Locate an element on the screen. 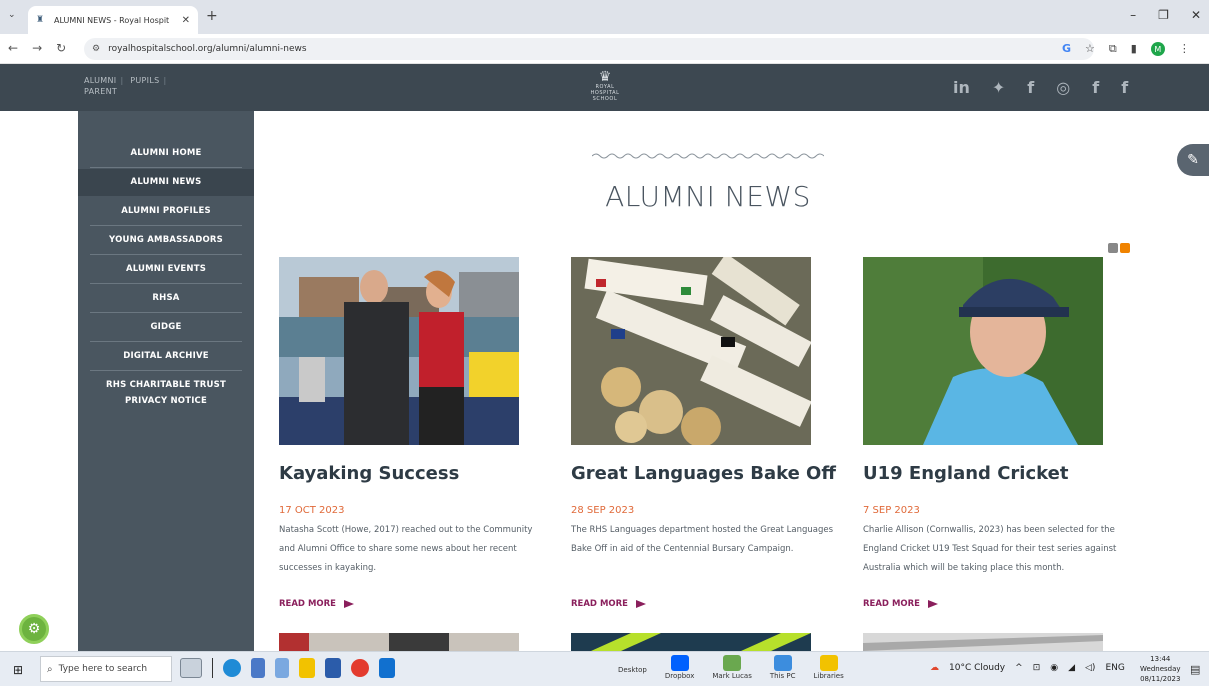 Image resolution: width=1209 pixels, height=686 pixels. clock-day: Wednesday is located at coordinates (1160, 669).